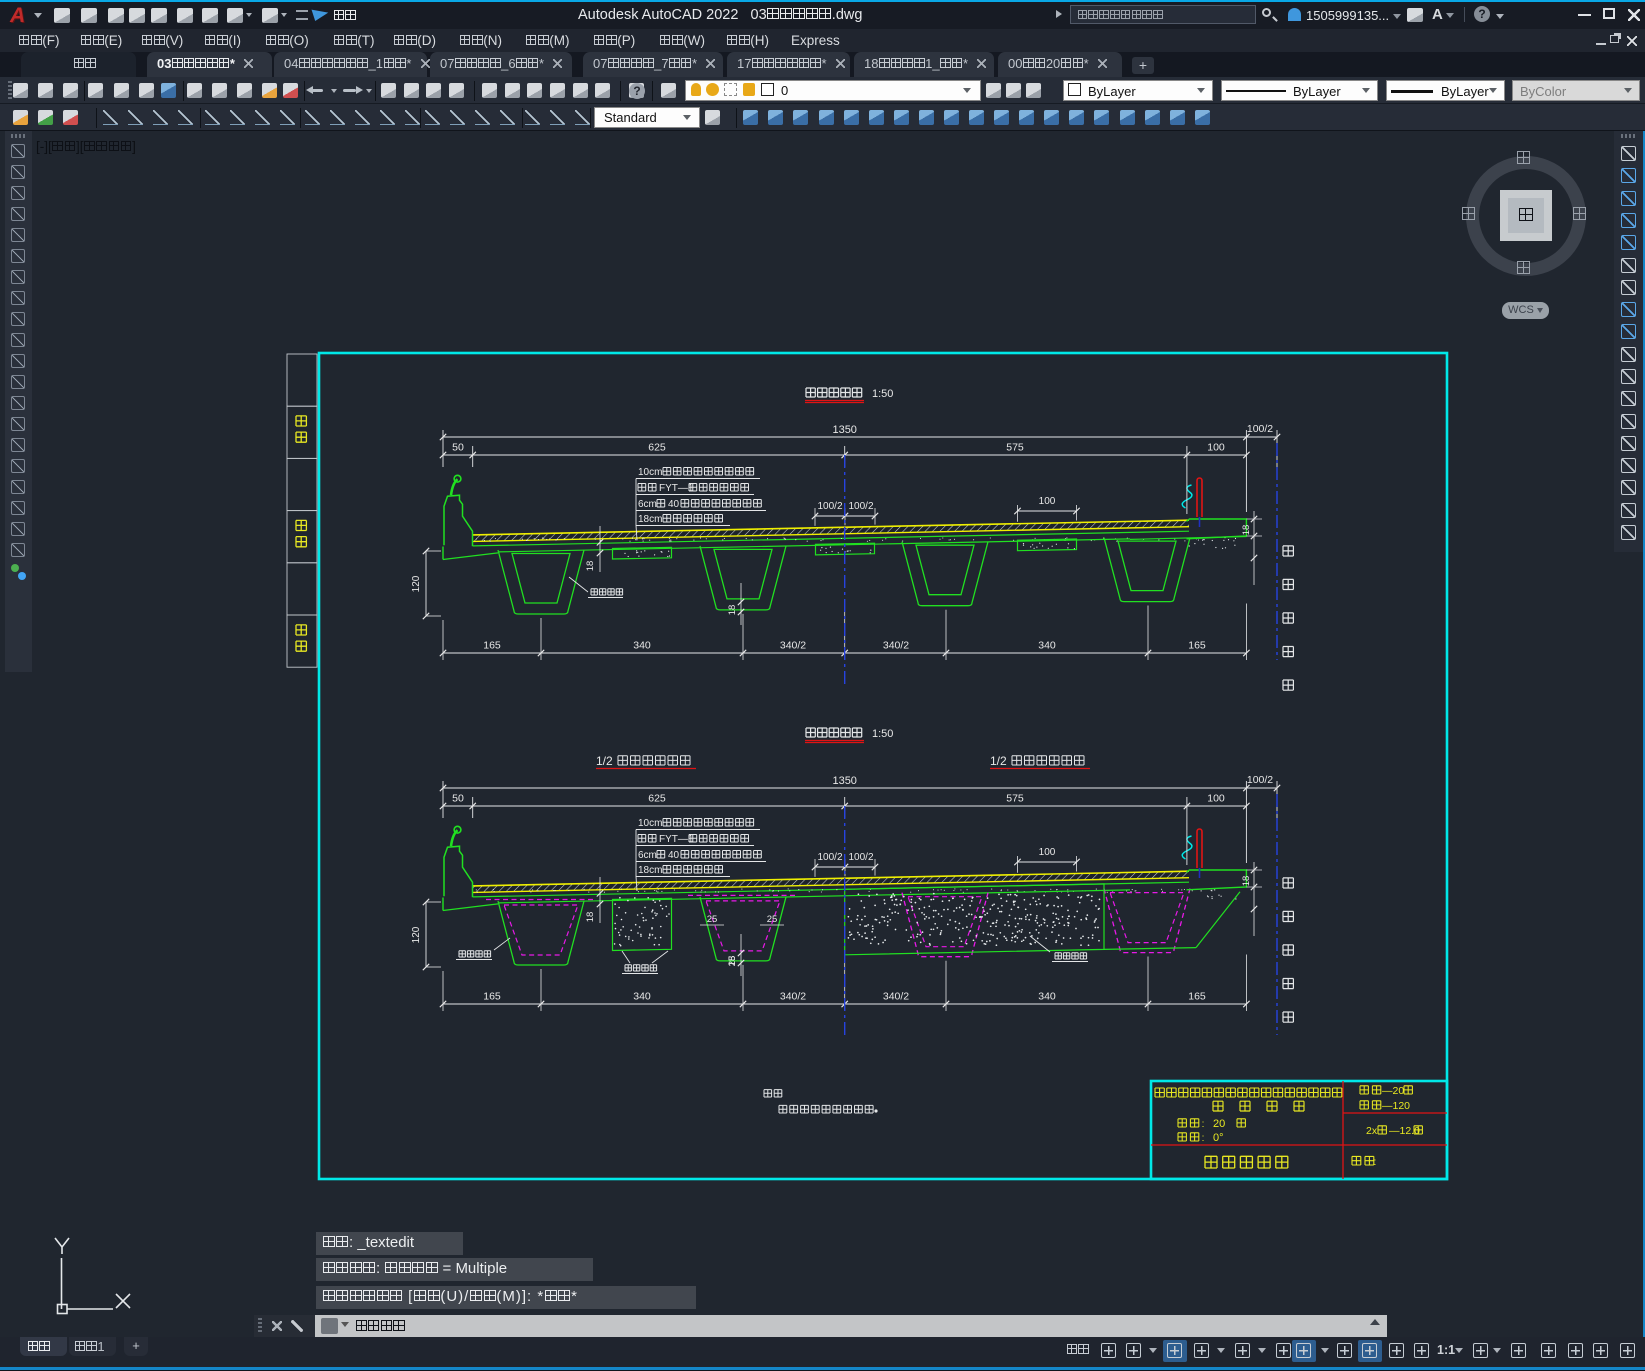 The image size is (1645, 1371). Describe the element at coordinates (1219, 1124) in the screenshot. I see `svg-text: 20` at that location.